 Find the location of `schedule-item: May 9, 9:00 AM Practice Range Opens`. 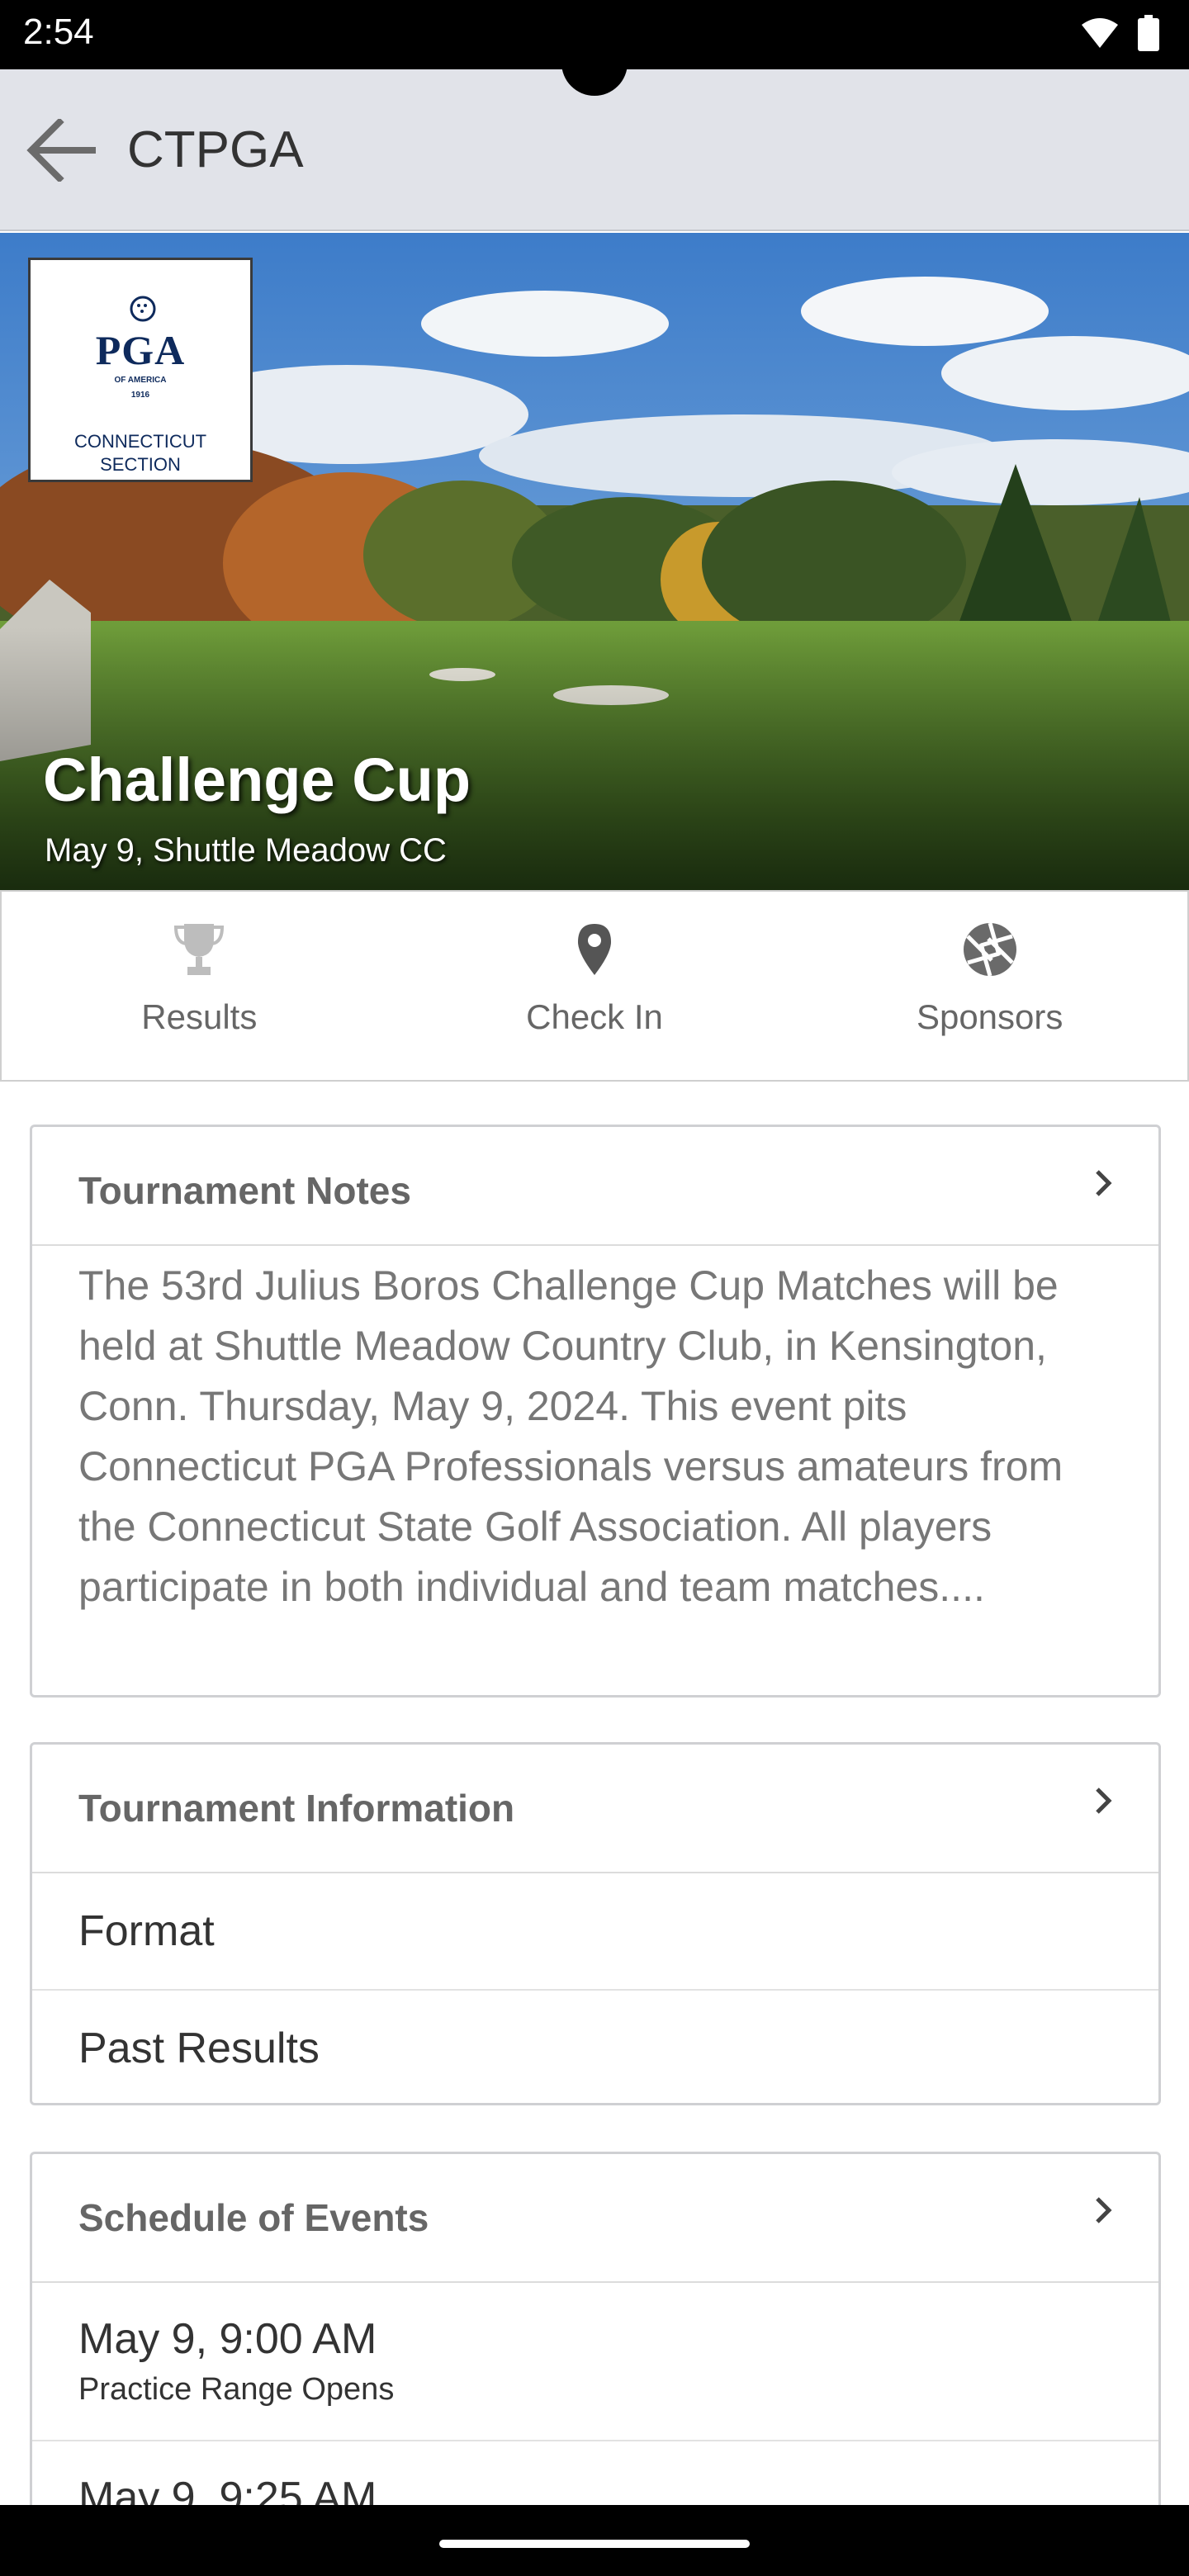

schedule-item: May 9, 9:00 AM Practice Range Opens is located at coordinates (595, 2362).